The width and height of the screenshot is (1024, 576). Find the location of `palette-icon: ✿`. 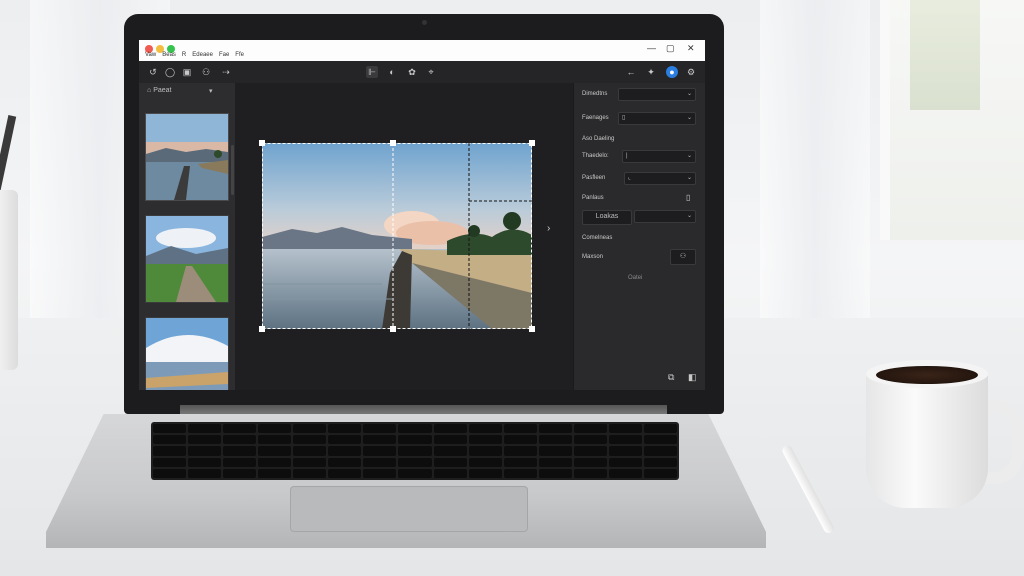

palette-icon: ✿ is located at coordinates (412, 72).